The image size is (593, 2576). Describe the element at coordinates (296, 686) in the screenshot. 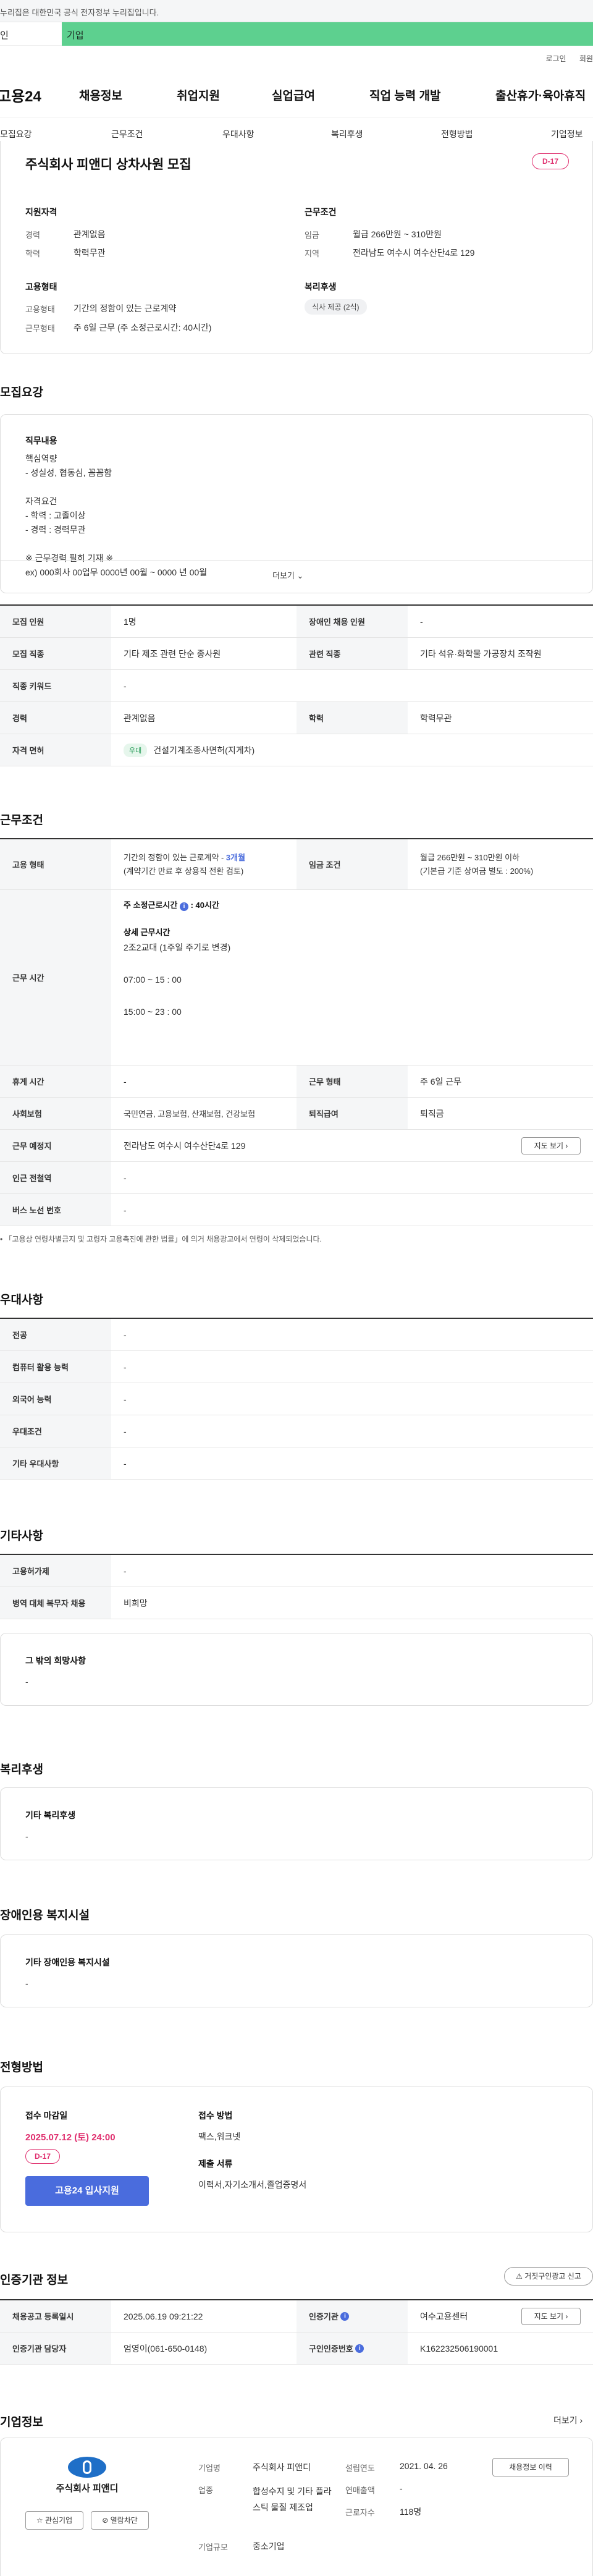

I see `table-row: 직종 키워드 -` at that location.